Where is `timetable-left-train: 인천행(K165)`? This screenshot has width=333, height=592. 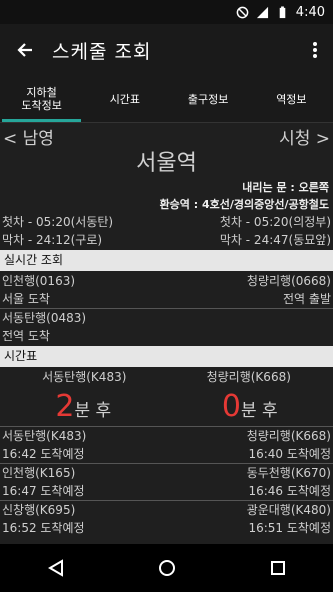 timetable-left-train: 인천행(K165) is located at coordinates (39, 473).